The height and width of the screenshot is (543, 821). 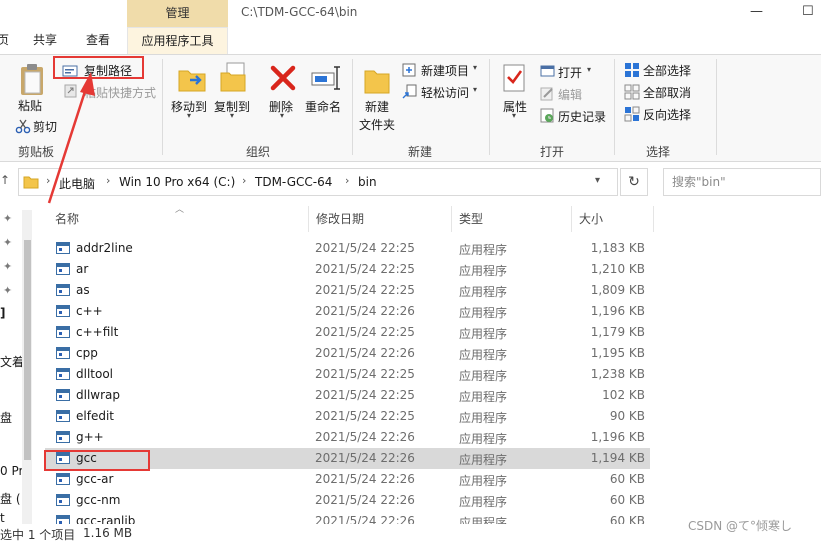 I want to click on rename-button: 重命名, so click(x=323, y=106).